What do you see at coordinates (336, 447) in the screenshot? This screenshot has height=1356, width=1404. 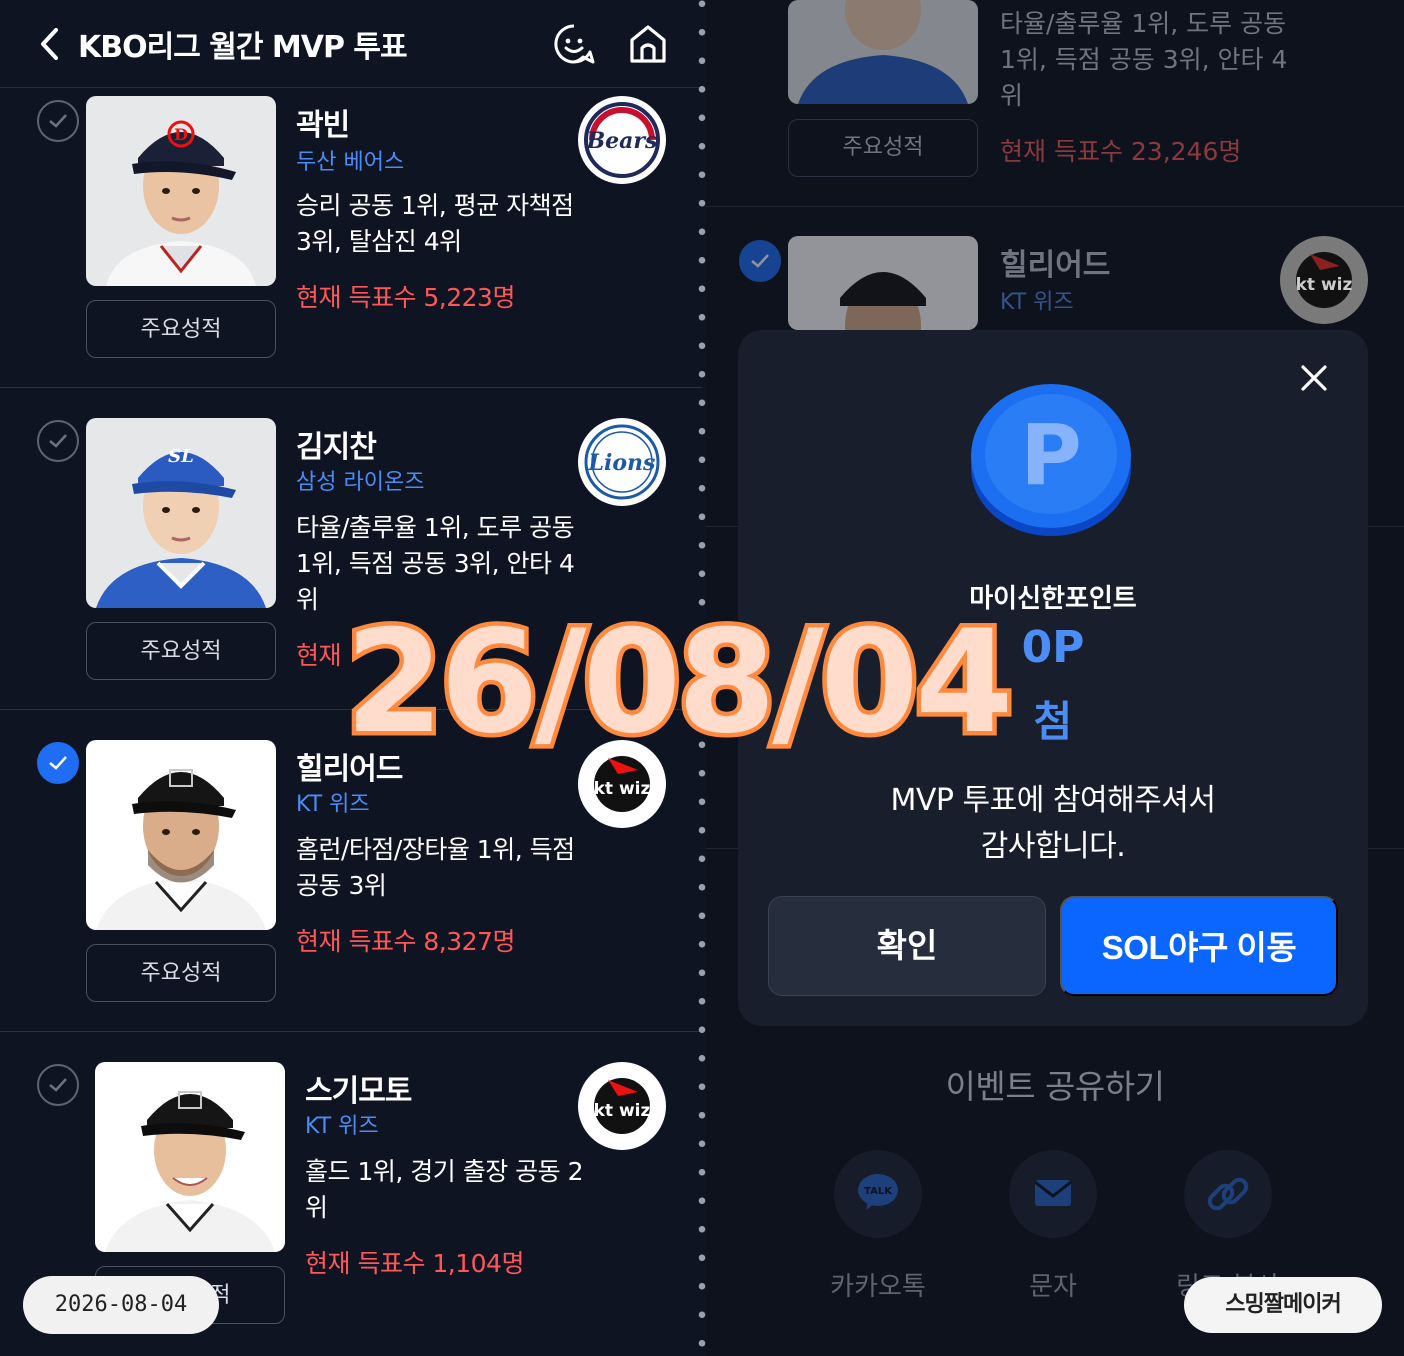 I see `player-name: 김지찬` at bounding box center [336, 447].